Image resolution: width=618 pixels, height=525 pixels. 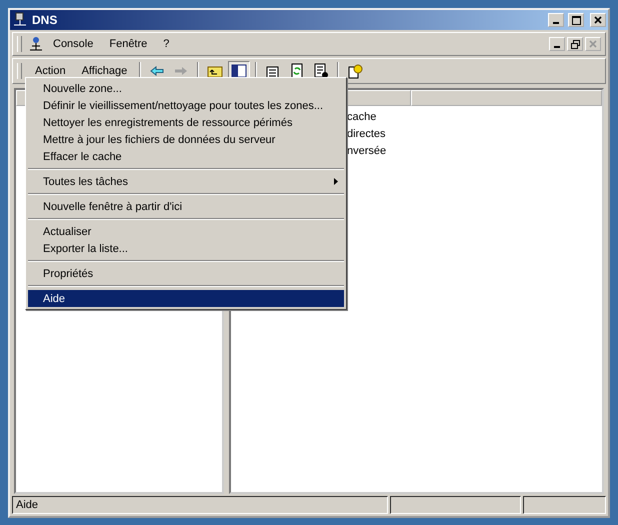 What do you see at coordinates (215, 71) in the screenshot?
I see `folder-up-icon` at bounding box center [215, 71].